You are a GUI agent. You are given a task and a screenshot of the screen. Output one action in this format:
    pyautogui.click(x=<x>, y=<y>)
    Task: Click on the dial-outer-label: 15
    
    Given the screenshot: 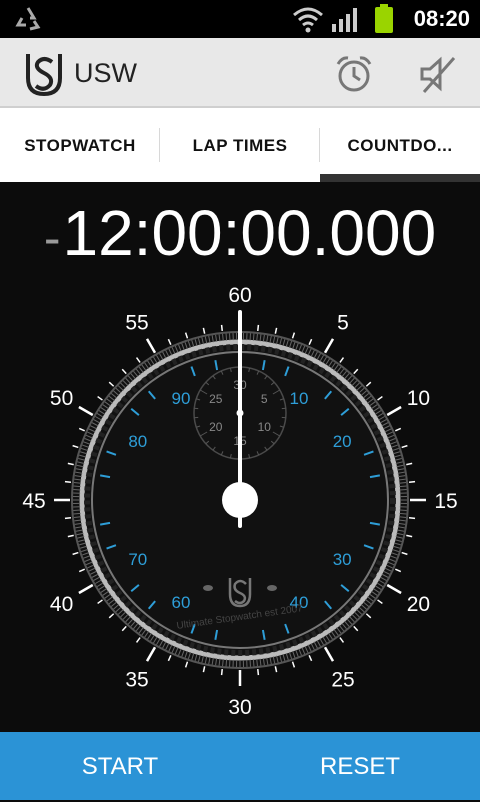 What is the action you would take?
    pyautogui.click(x=445, y=501)
    